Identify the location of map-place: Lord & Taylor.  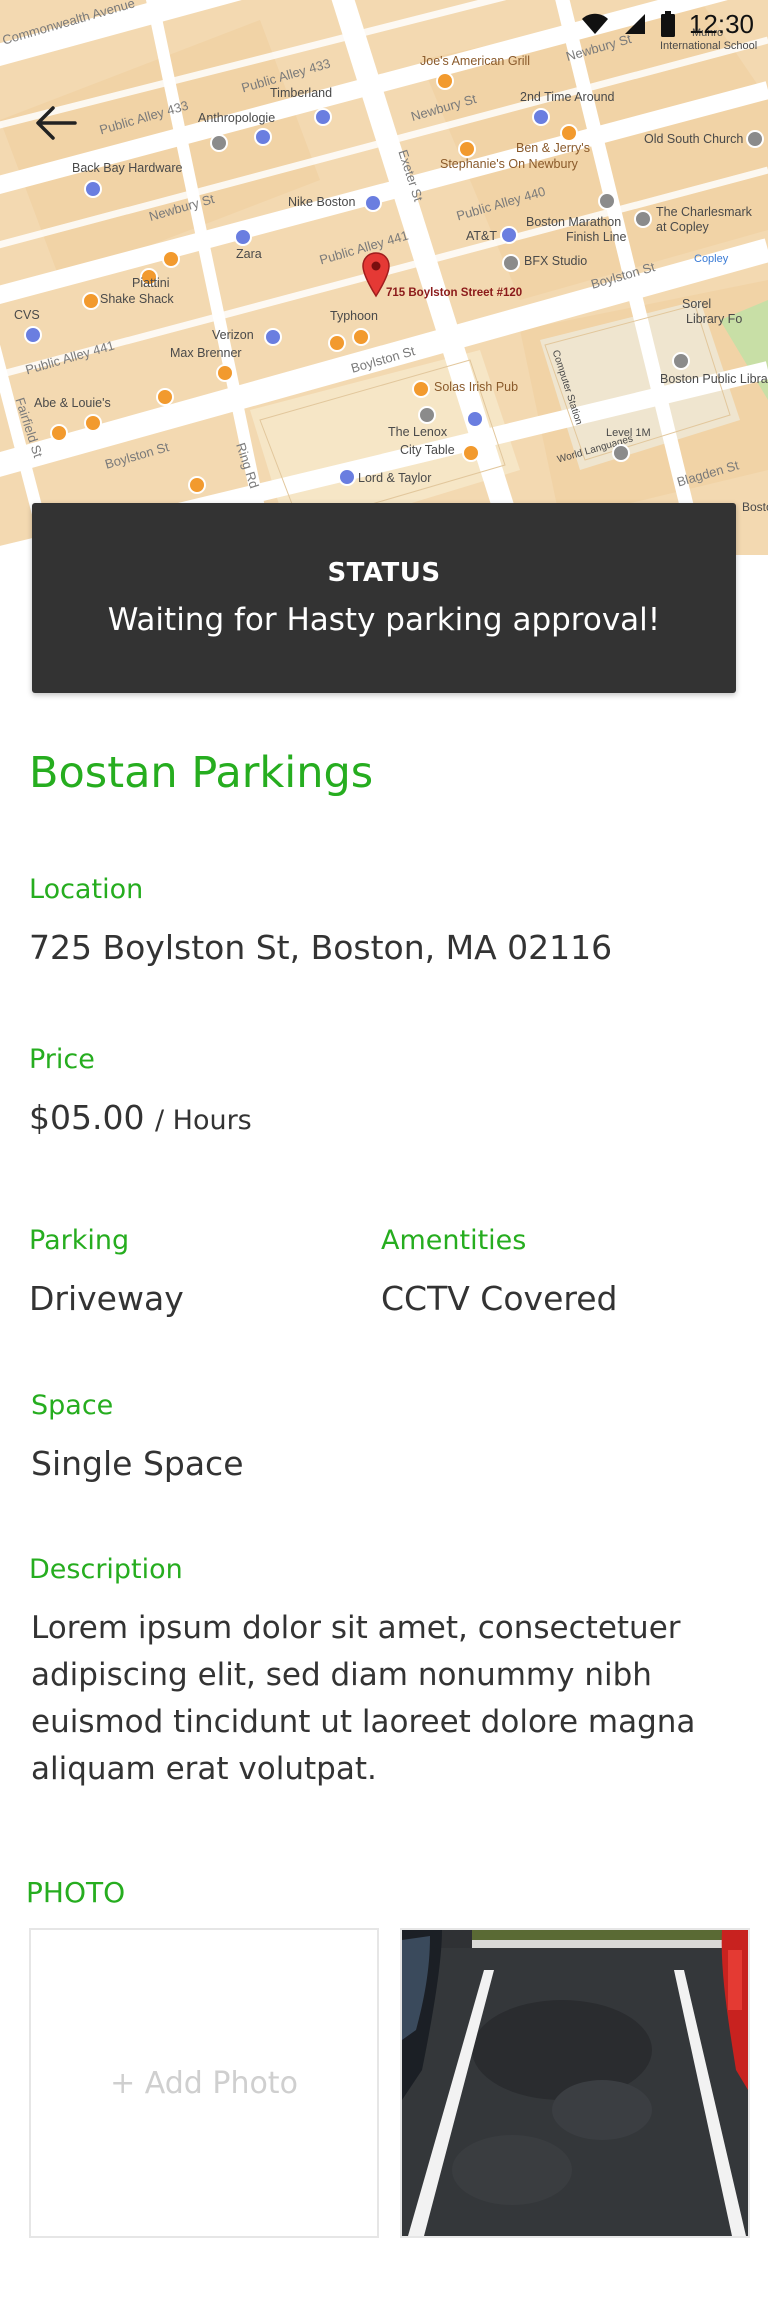
(395, 478).